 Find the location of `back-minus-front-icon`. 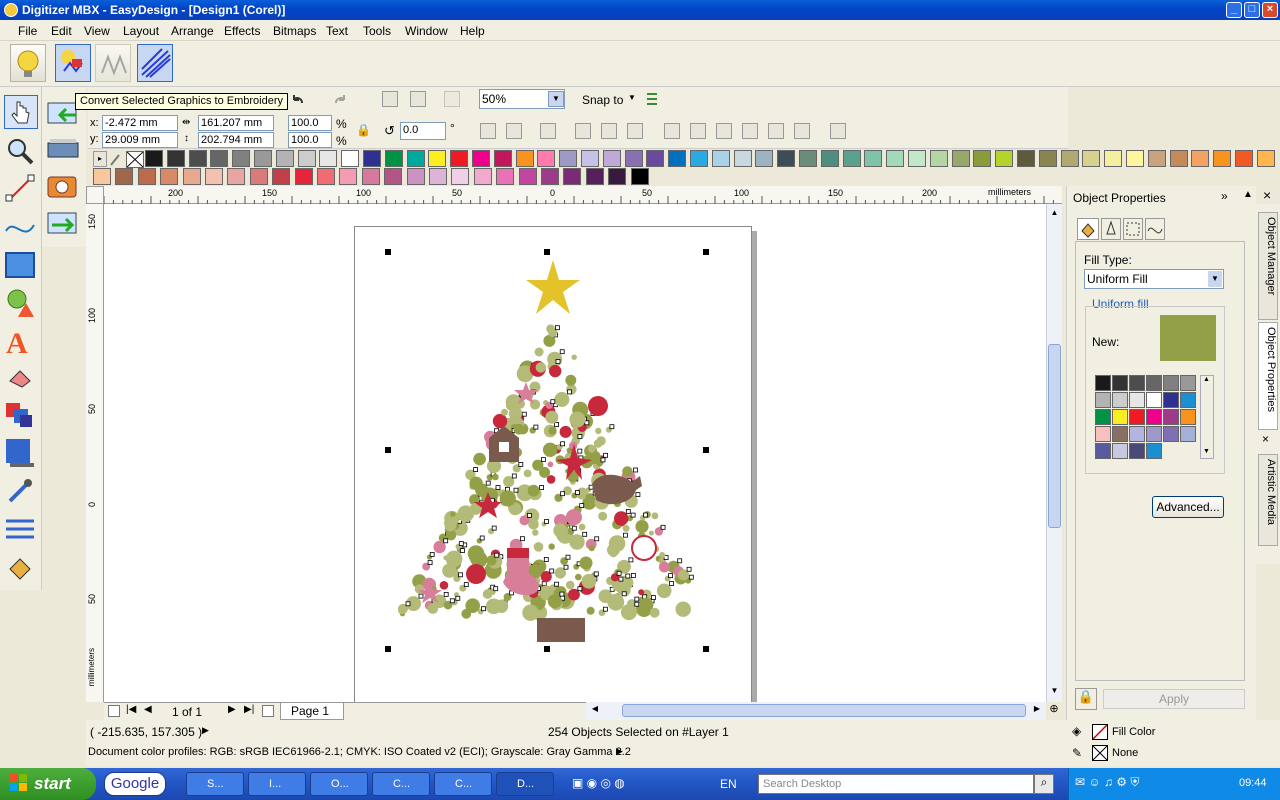

back-minus-front-icon is located at coordinates (802, 131).